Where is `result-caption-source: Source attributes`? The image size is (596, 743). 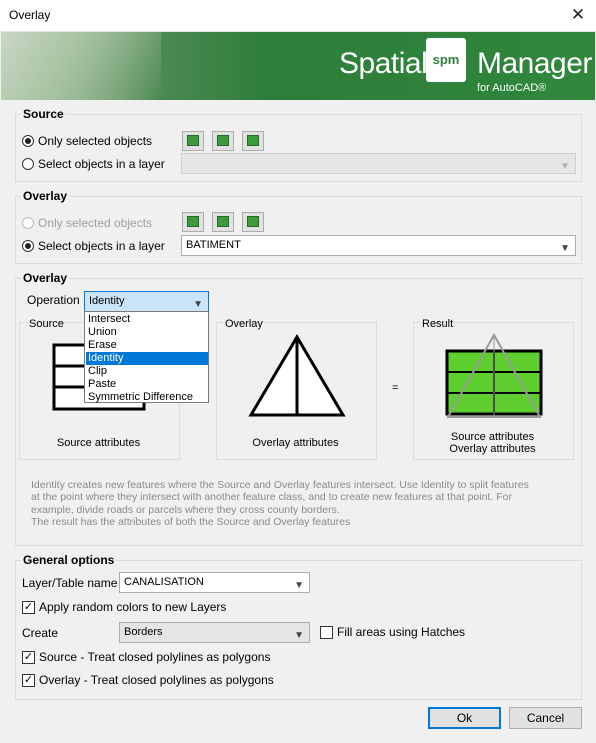 result-caption-source: Source attributes is located at coordinates (492, 437).